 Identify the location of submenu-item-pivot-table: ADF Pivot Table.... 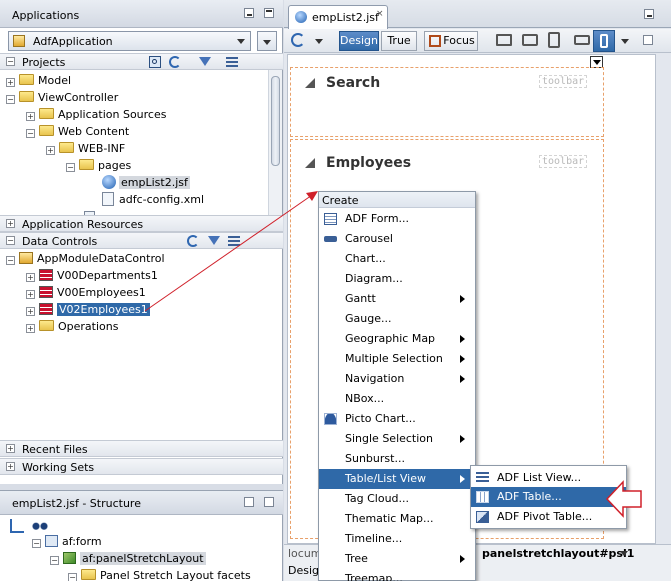
(548, 517).